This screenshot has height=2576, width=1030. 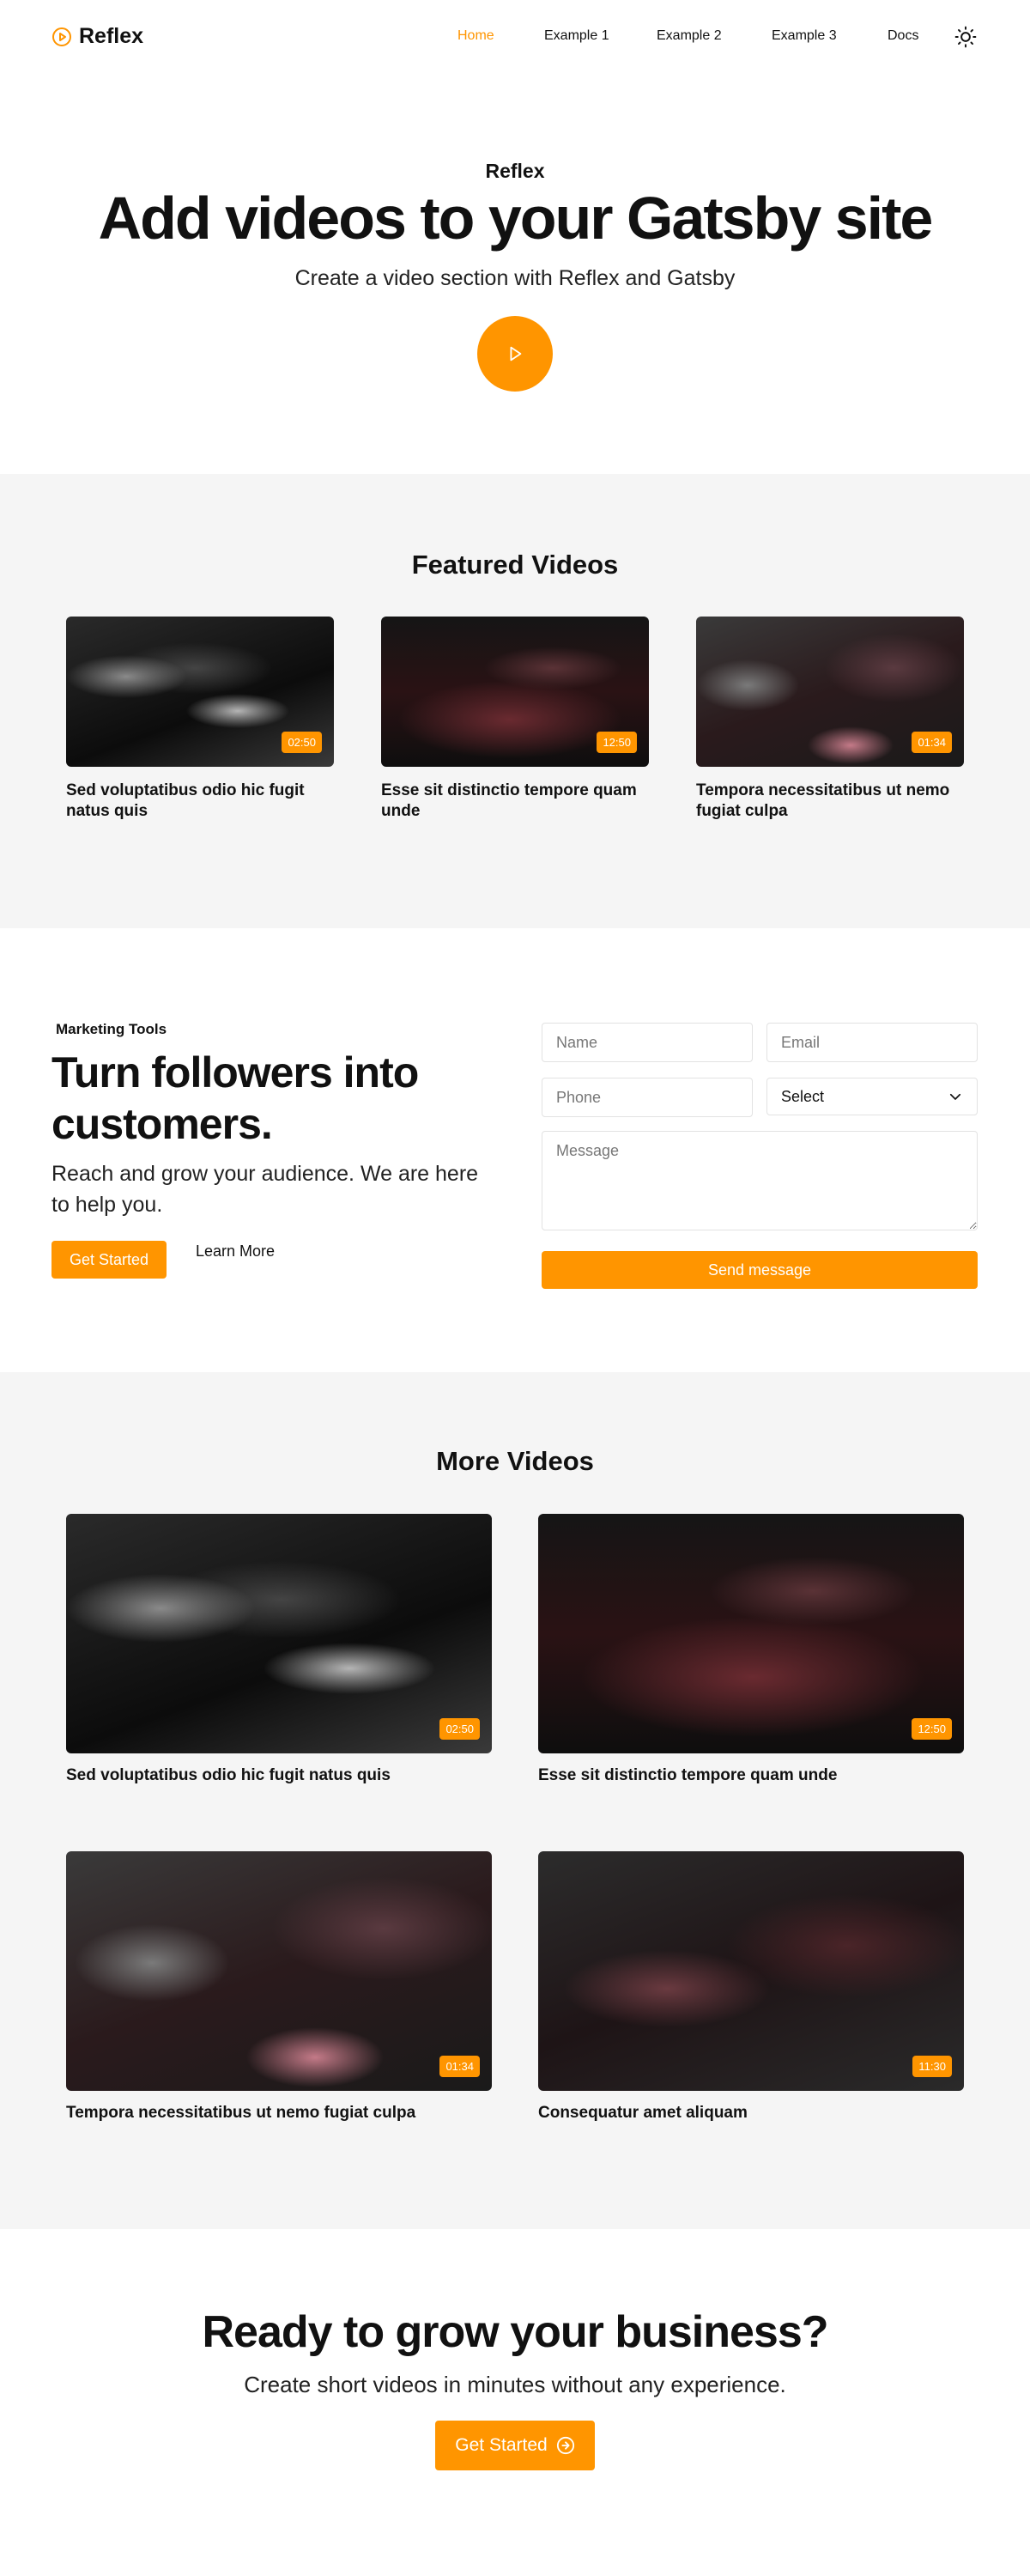 What do you see at coordinates (647, 1042) in the screenshot?
I see `name-field` at bounding box center [647, 1042].